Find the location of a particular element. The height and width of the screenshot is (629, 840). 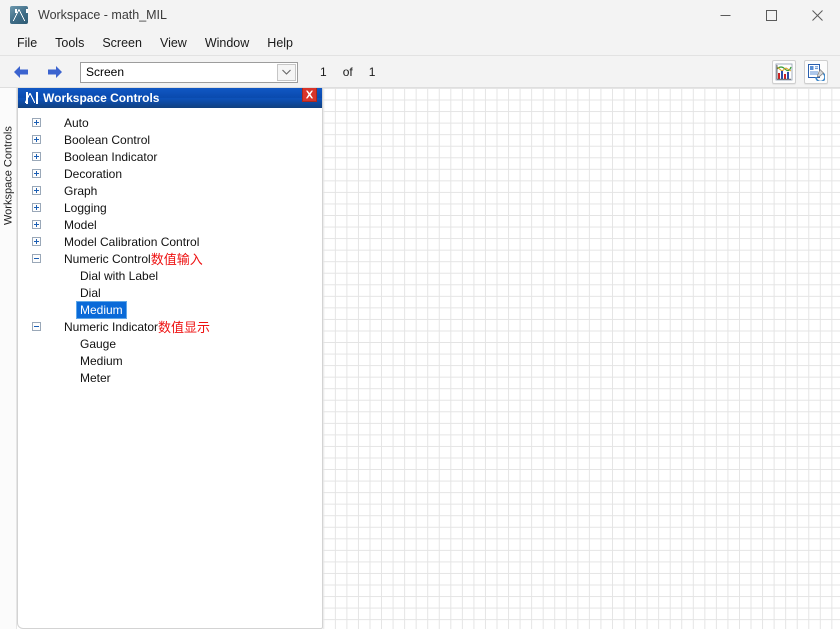

panel-close-icon is located at coordinates (309, 94).